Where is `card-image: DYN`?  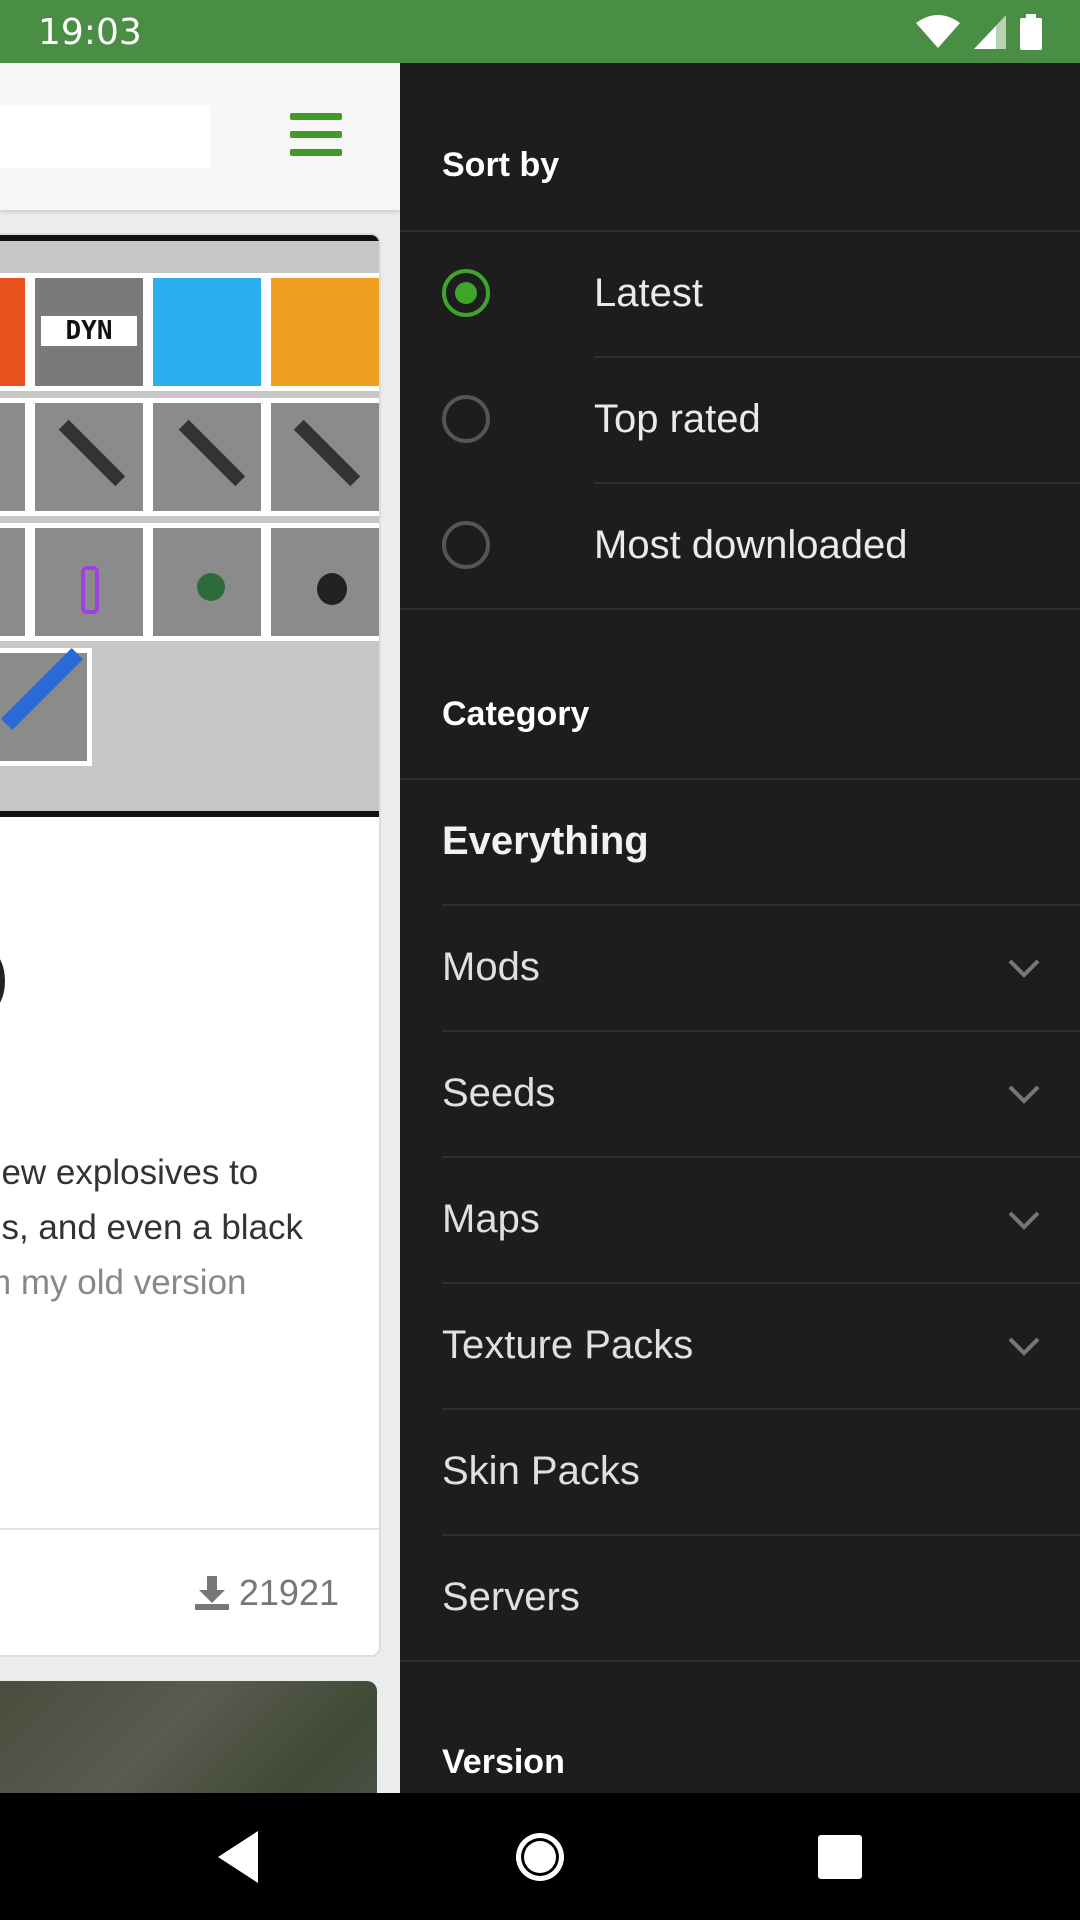
card-image: DYN is located at coordinates (189, 526).